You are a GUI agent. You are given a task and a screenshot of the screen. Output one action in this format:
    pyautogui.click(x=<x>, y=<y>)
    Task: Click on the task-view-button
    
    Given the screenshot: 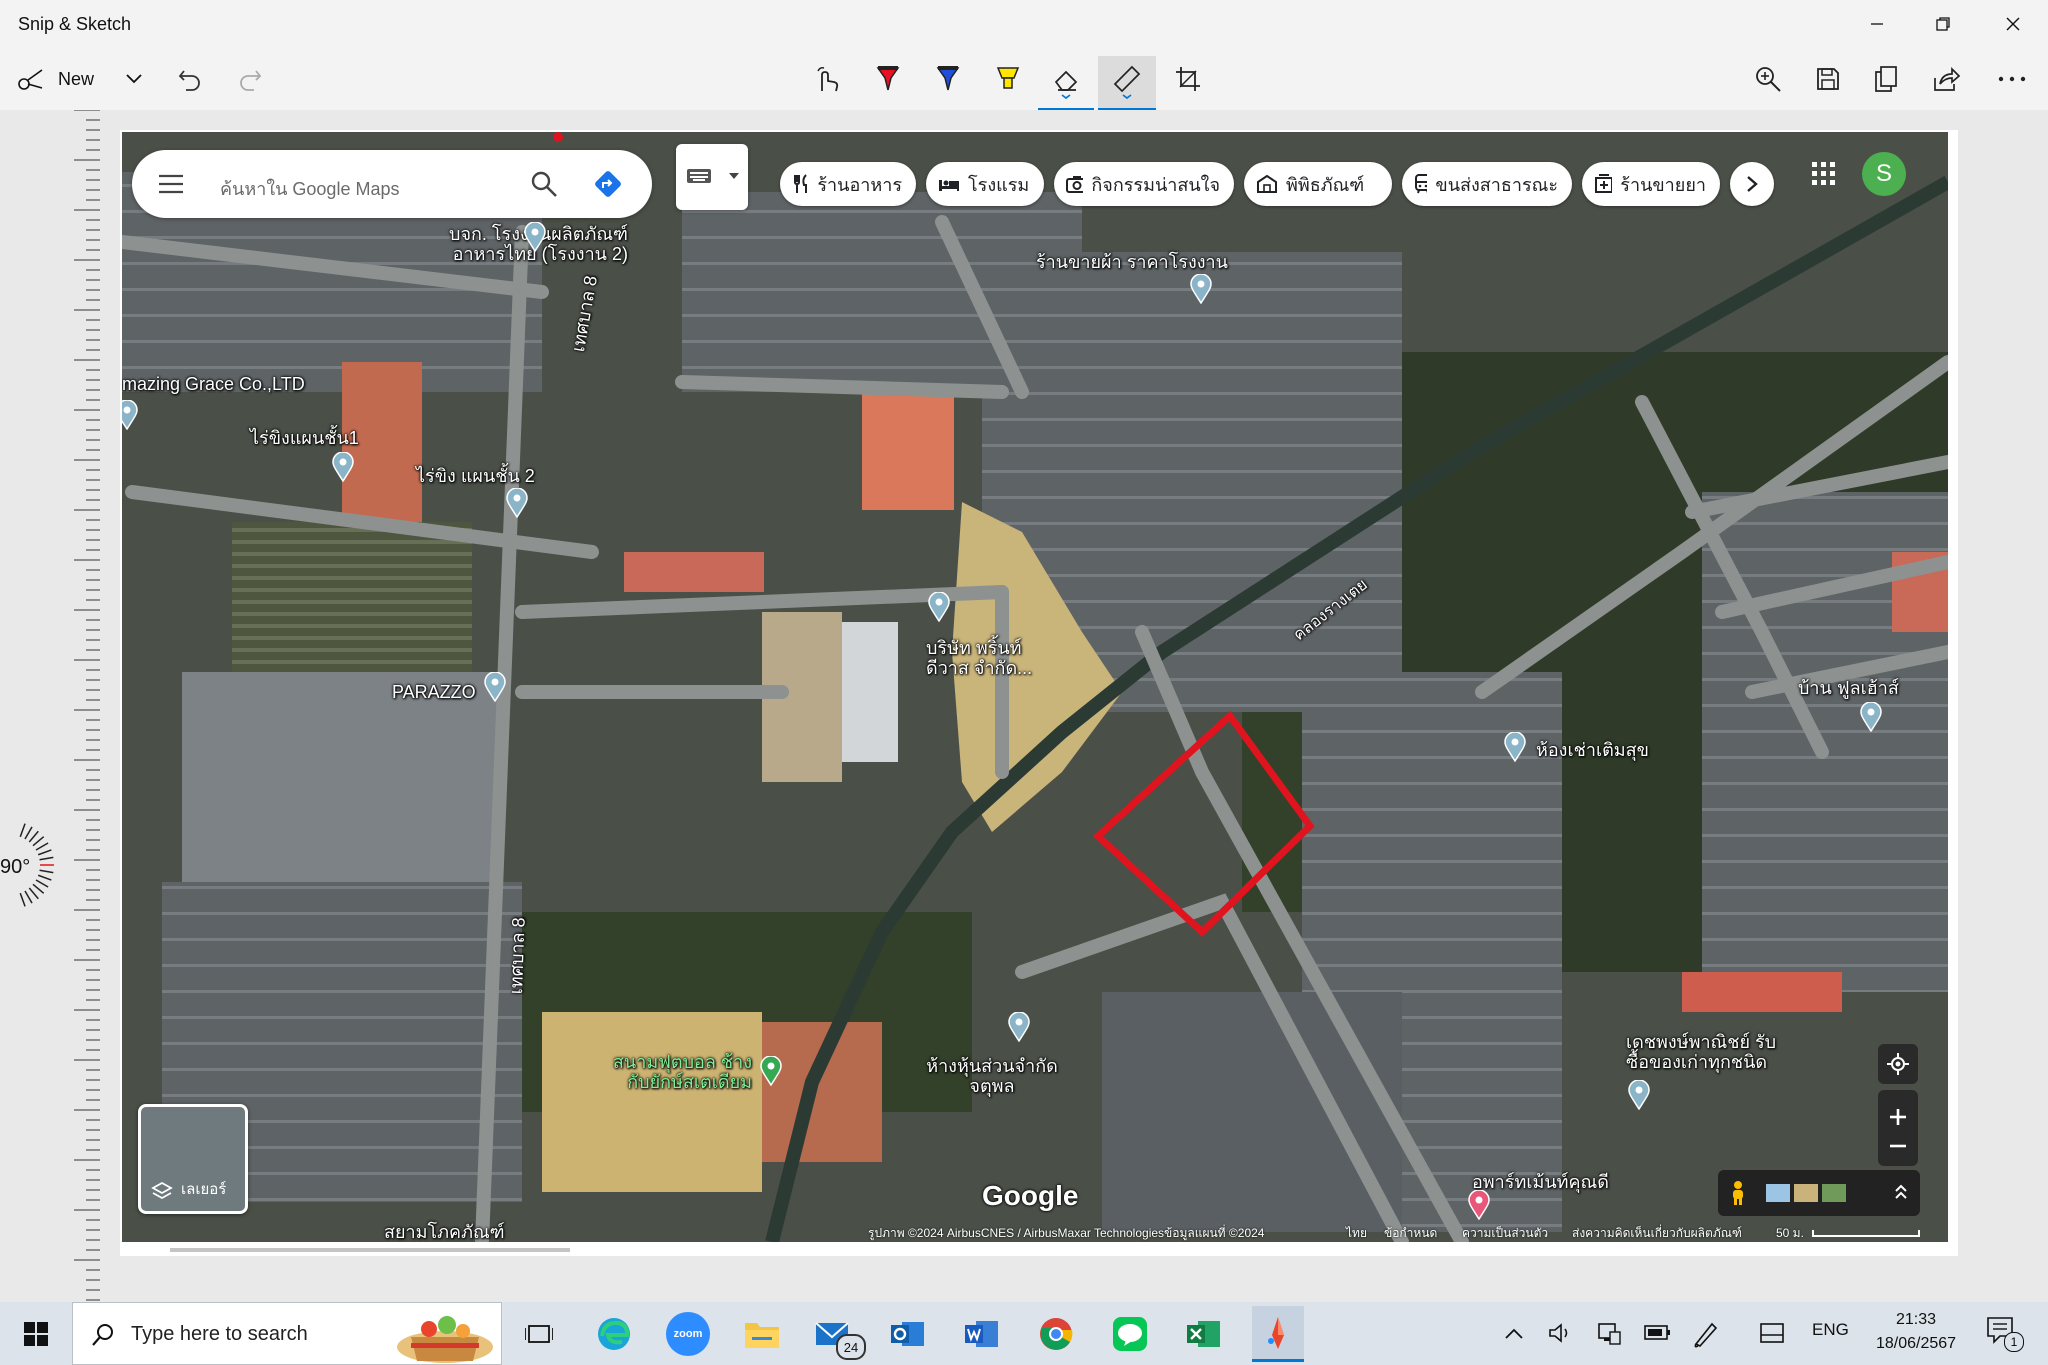 What is the action you would take?
    pyautogui.click(x=539, y=1334)
    